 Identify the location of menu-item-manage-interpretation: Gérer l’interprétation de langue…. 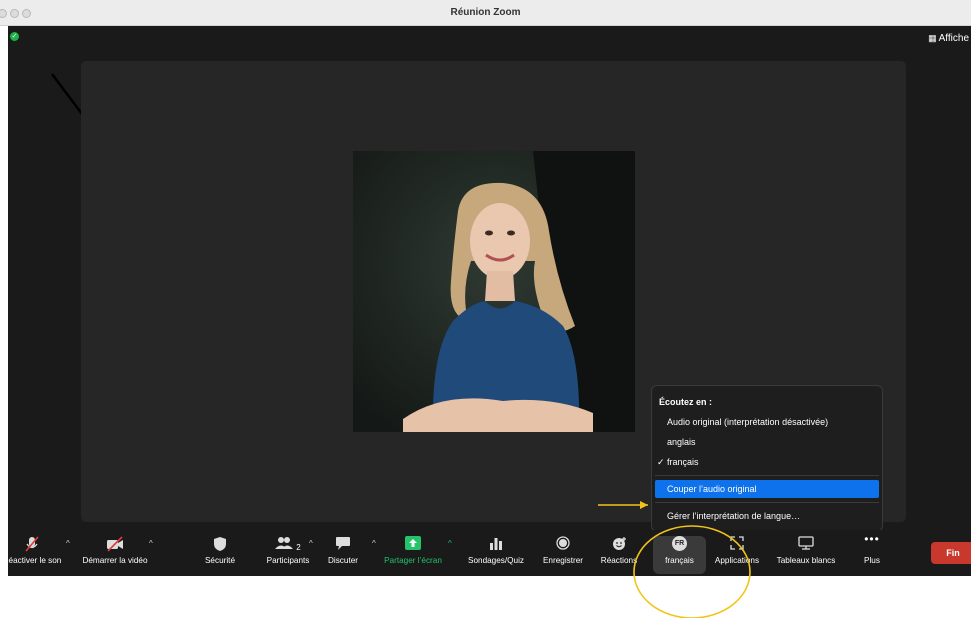
(767, 516).